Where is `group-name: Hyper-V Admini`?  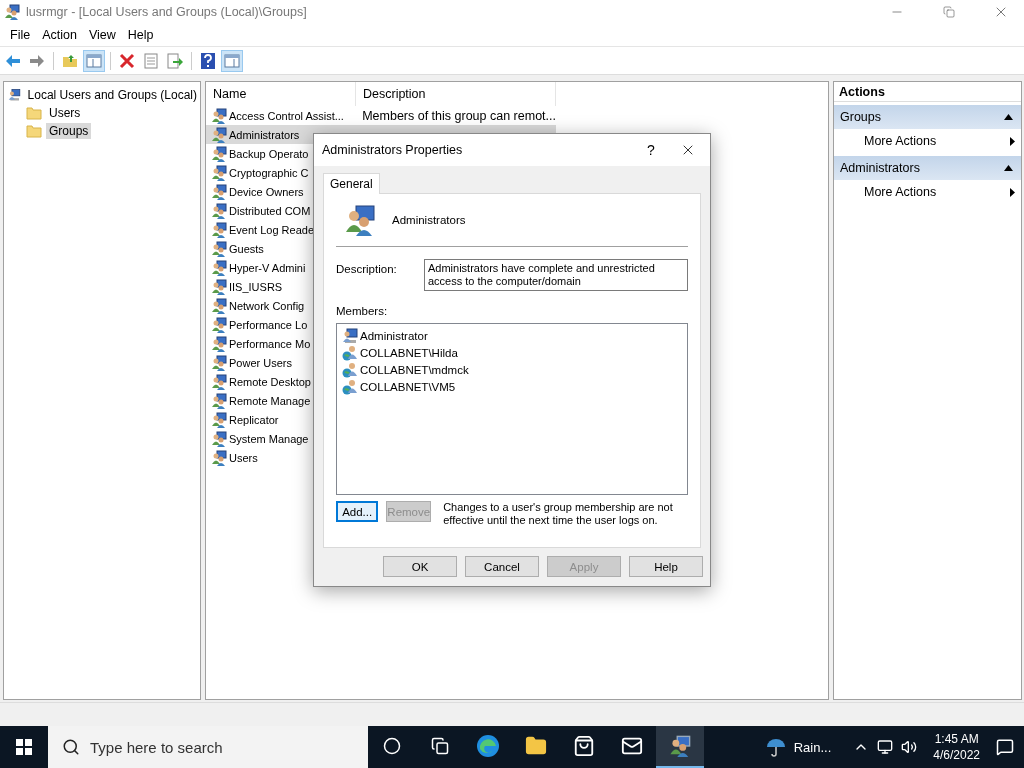 group-name: Hyper-V Admini is located at coordinates (267, 267).